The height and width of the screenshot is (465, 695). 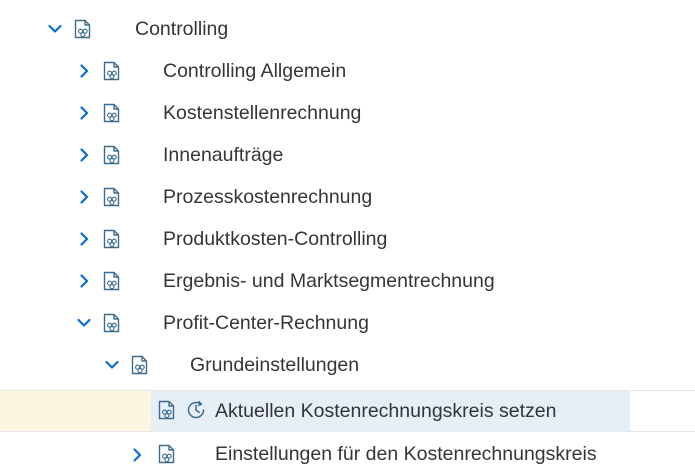 I want to click on tree-node-profit-center-rechnung: Profit-Center-Rechnung, so click(x=347, y=323).